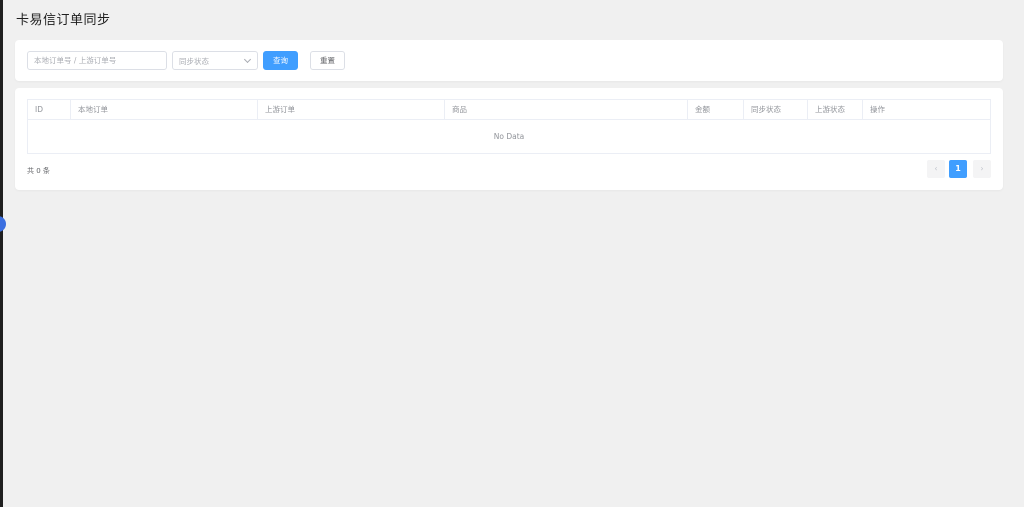  Describe the element at coordinates (982, 169) in the screenshot. I see `chevron-right-icon: ›` at that location.